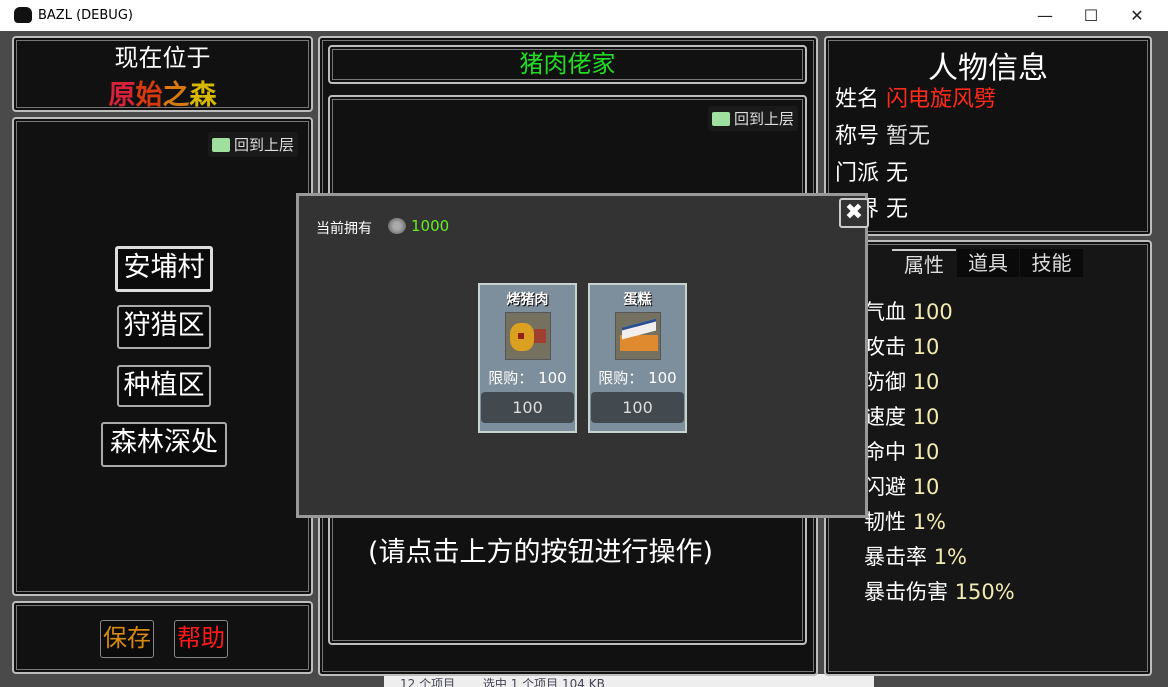 The height and width of the screenshot is (687, 1168). Describe the element at coordinates (203, 95) in the screenshot. I see `location-char: 森` at that location.